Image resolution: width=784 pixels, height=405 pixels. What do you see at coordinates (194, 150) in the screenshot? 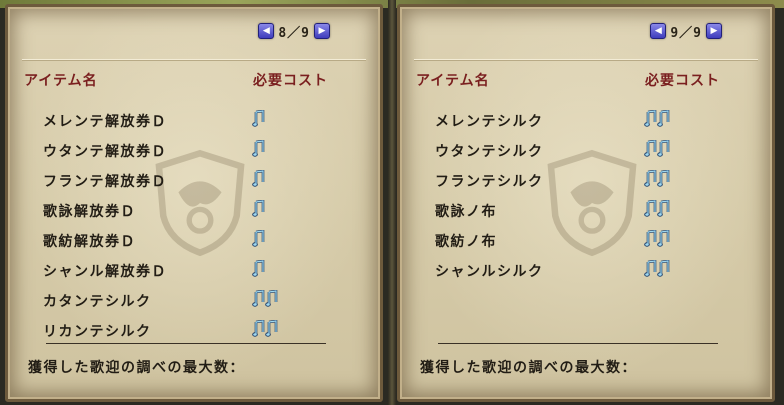
I see `item-row: ウタンテ解放券Ｄ` at bounding box center [194, 150].